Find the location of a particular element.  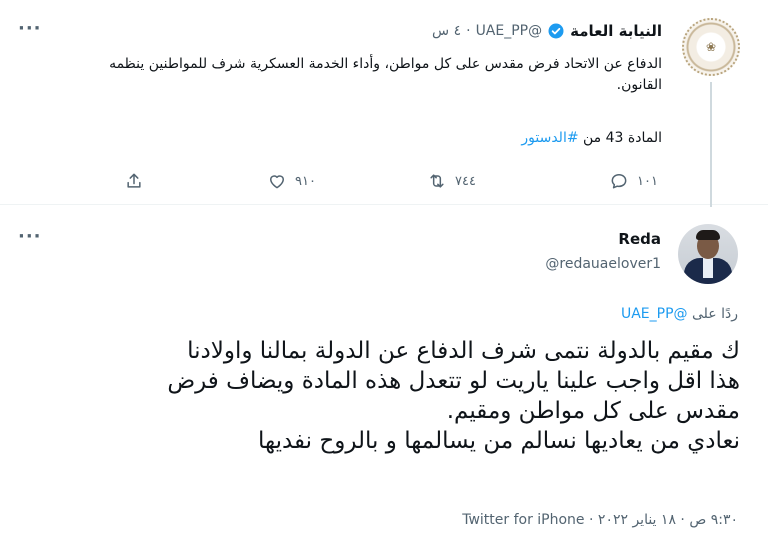

reply-prefix: ردًا على is located at coordinates (712, 314).